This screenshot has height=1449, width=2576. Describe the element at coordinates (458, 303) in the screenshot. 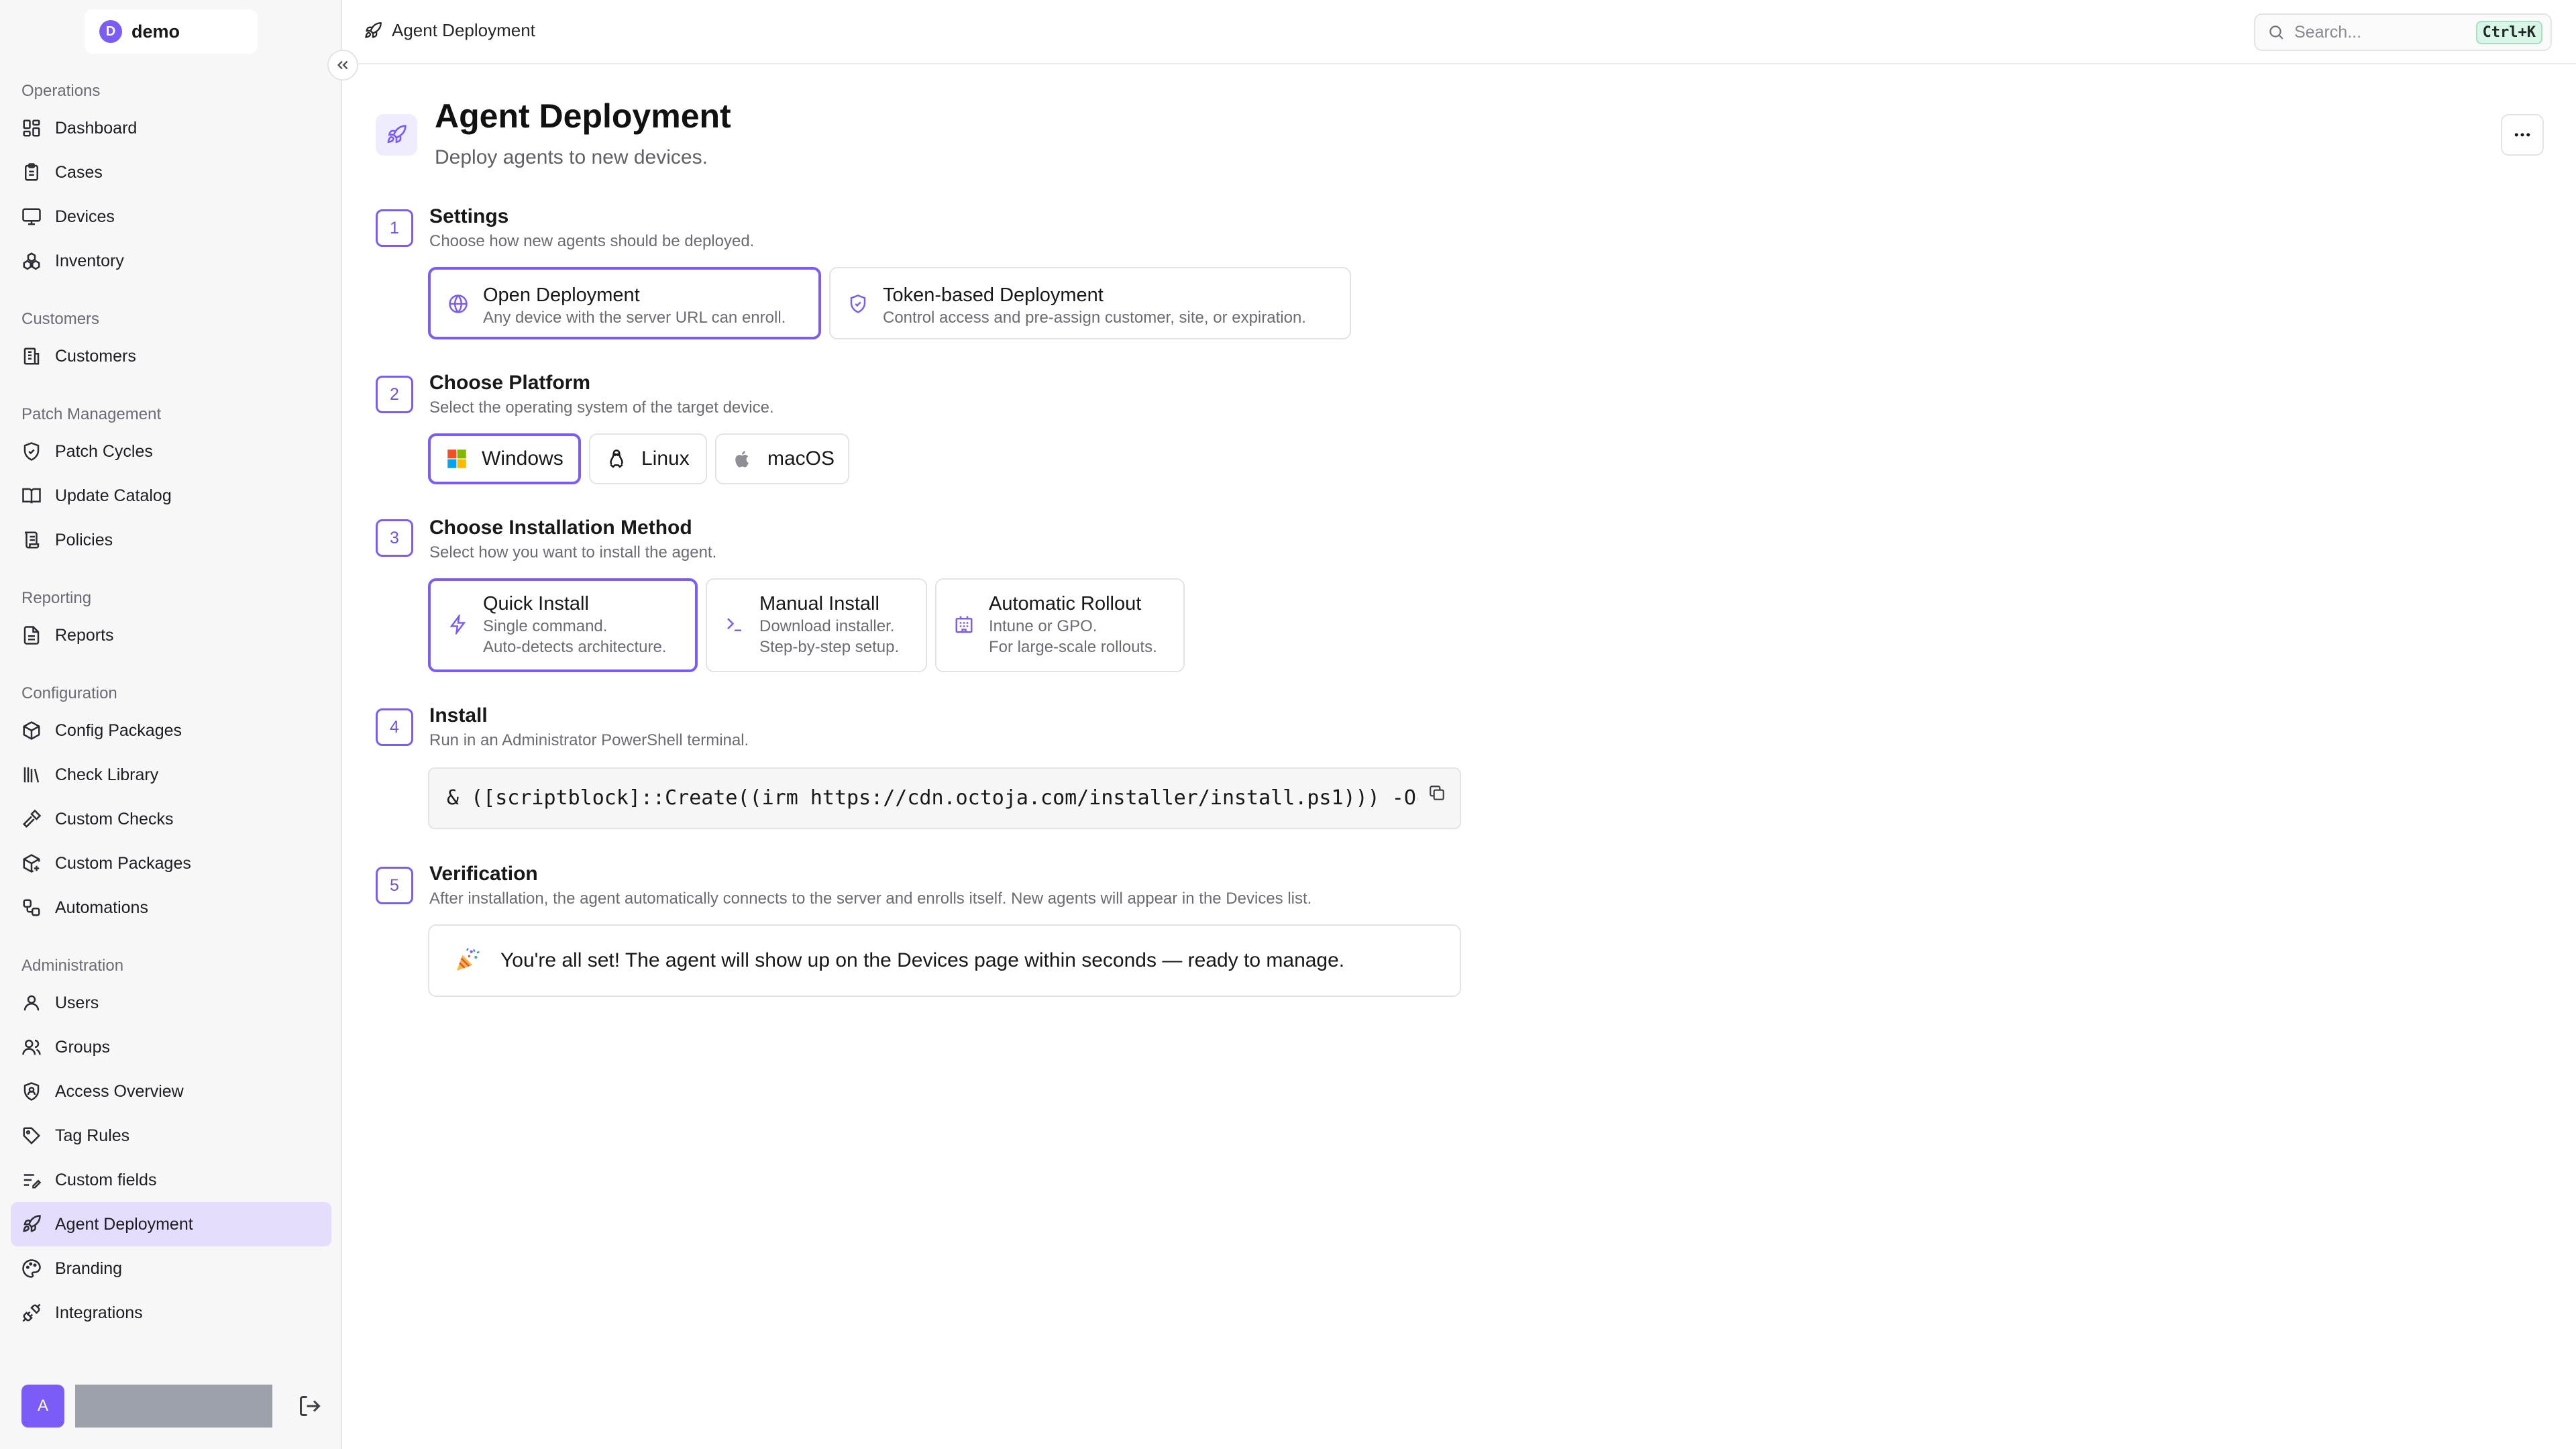

I see `globe-icon` at that location.